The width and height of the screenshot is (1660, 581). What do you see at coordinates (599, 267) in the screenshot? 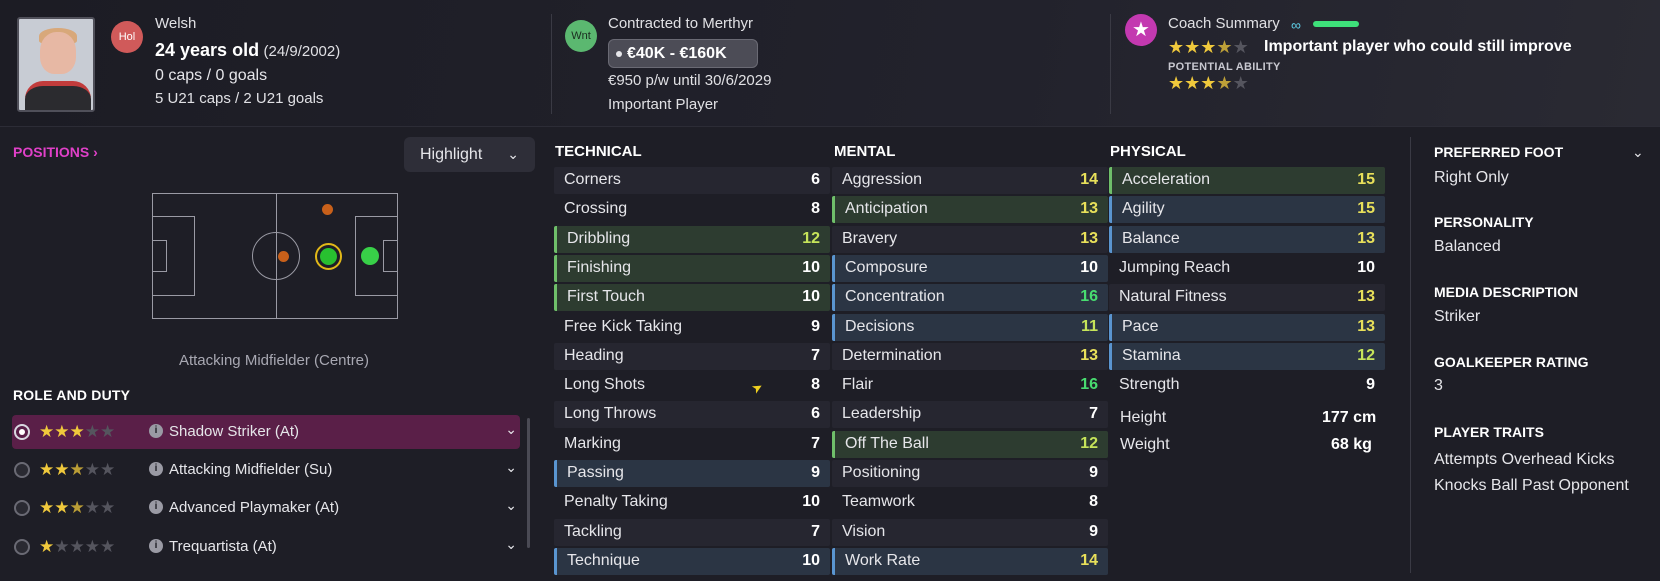
I see `attribute-name: Finishing` at bounding box center [599, 267].